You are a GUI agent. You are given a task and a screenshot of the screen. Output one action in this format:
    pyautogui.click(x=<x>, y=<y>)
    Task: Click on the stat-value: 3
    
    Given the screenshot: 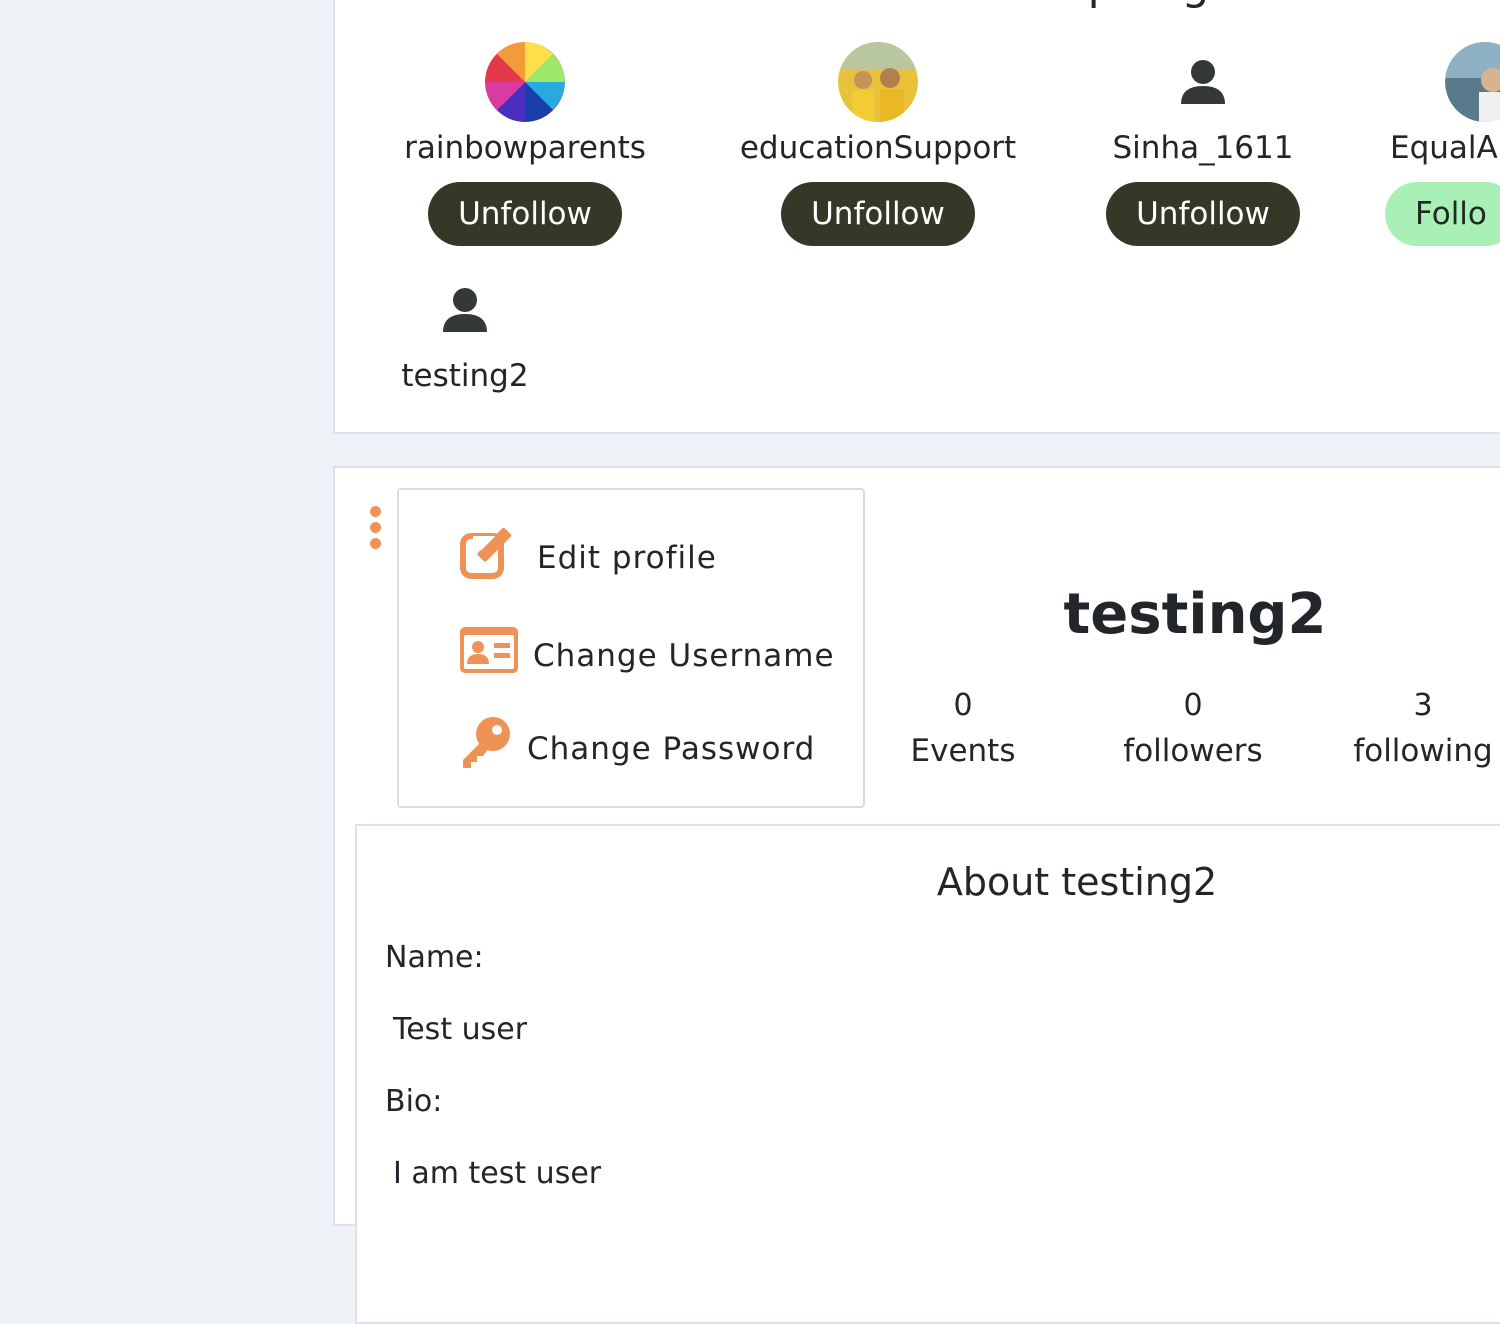 What is the action you would take?
    pyautogui.click(x=1423, y=705)
    